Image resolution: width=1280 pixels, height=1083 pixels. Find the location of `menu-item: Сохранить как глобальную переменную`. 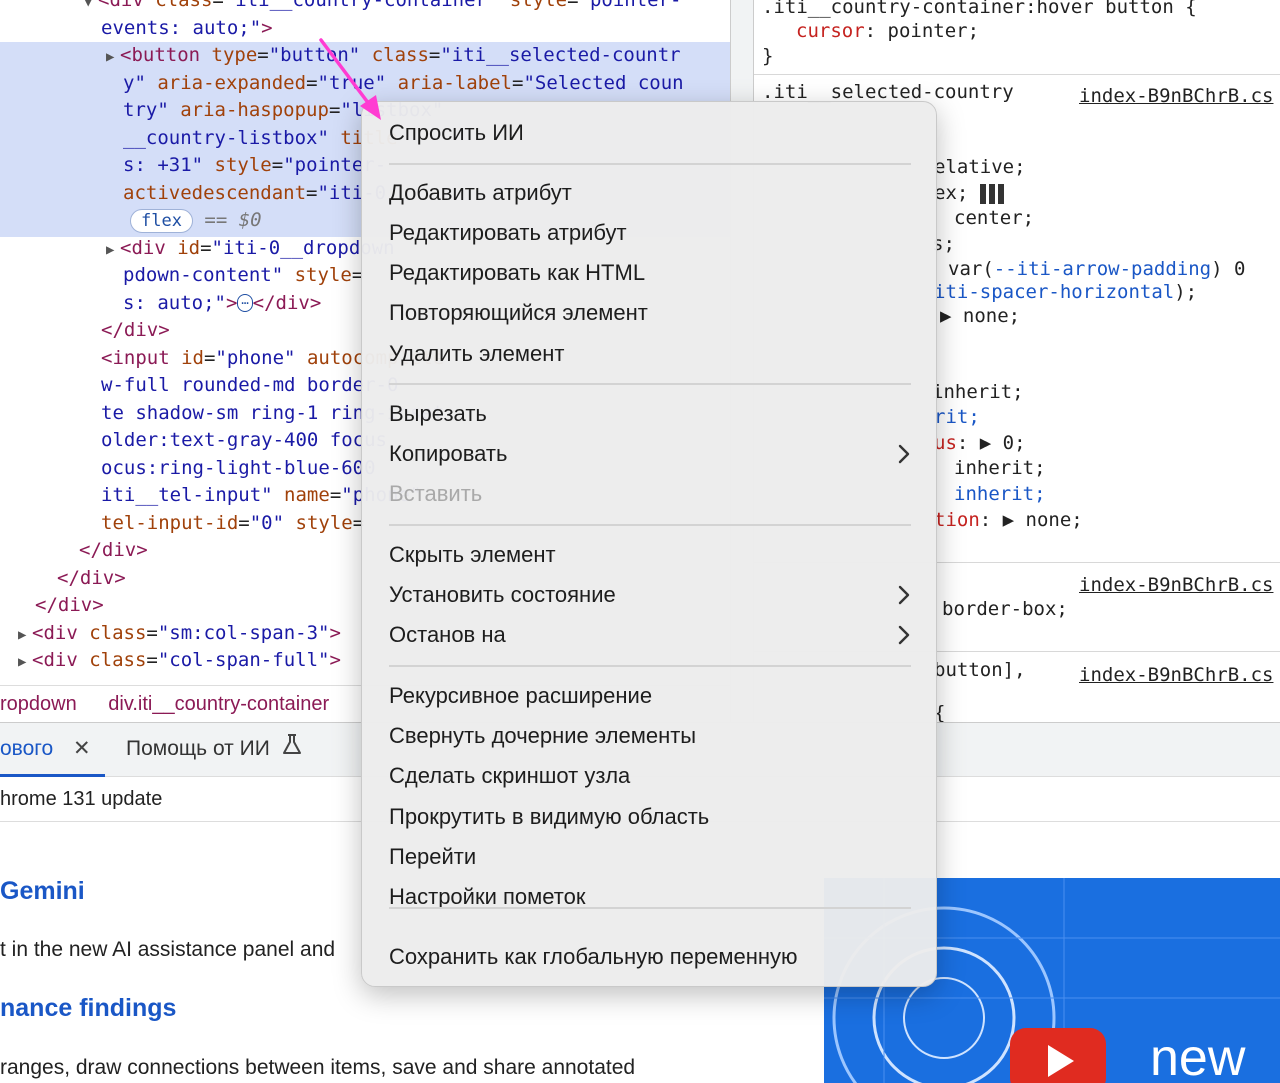

menu-item: Сохранить как глобальную переменную is located at coordinates (650, 957).